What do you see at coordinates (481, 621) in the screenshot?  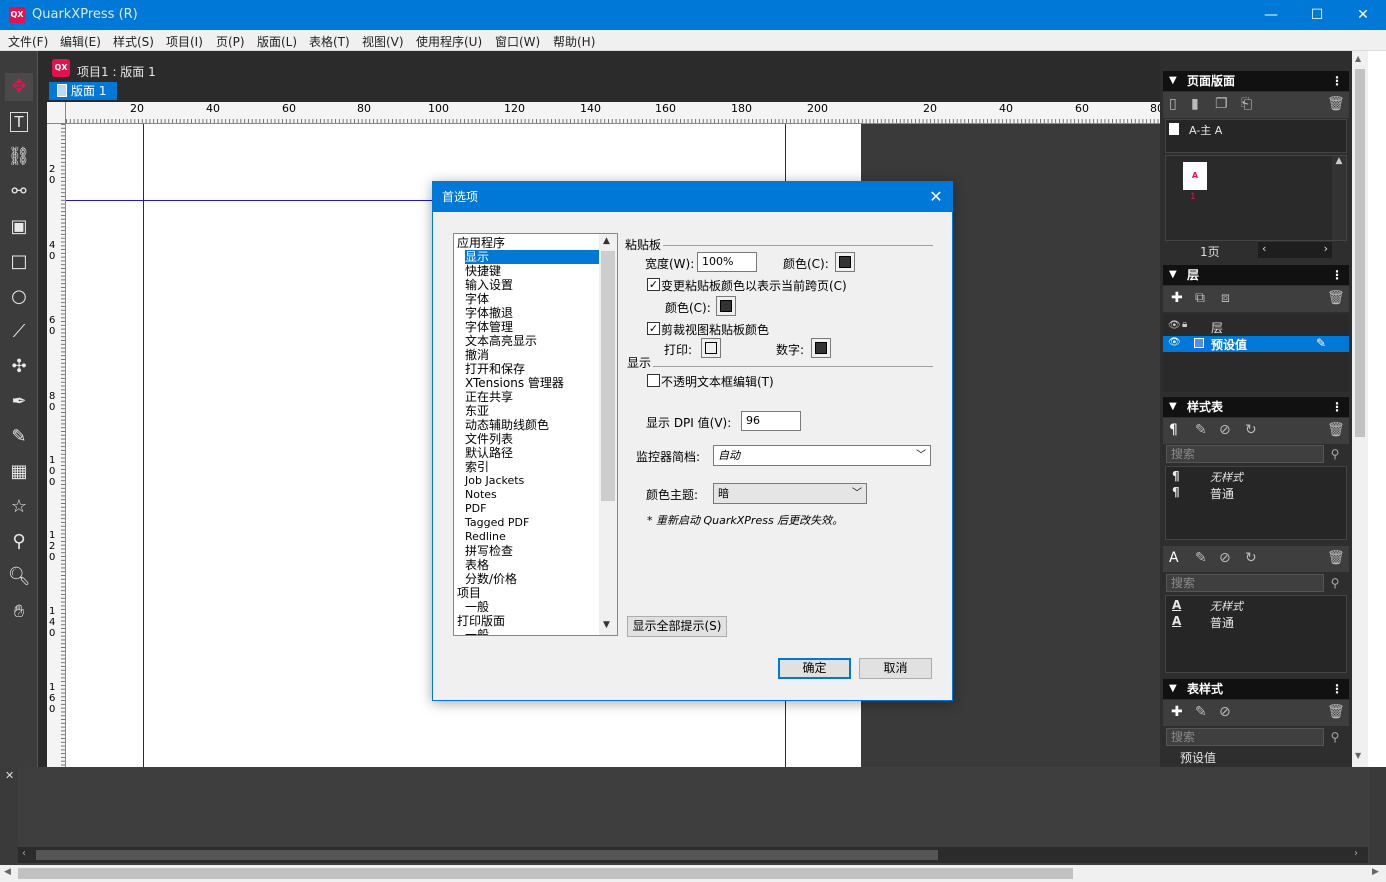 I see `category-item: 打印版面` at bounding box center [481, 621].